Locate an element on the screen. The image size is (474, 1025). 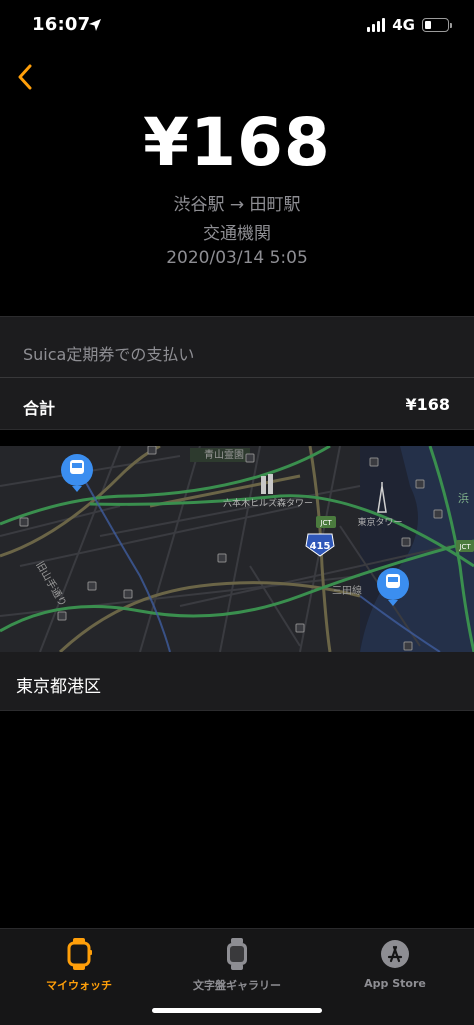
tab-my-watch: マイウォッチ is located at coordinates (79, 967).